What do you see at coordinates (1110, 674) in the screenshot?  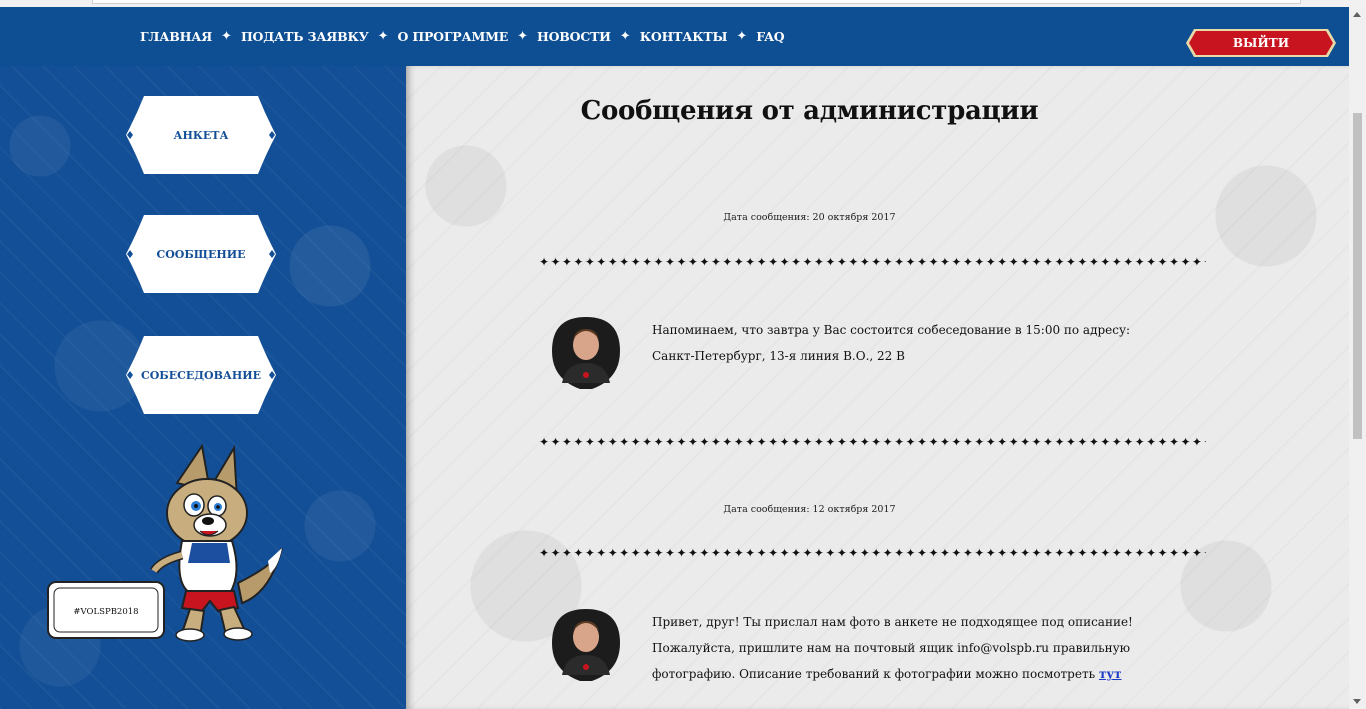 I see `photo-requirements-link: тут` at bounding box center [1110, 674].